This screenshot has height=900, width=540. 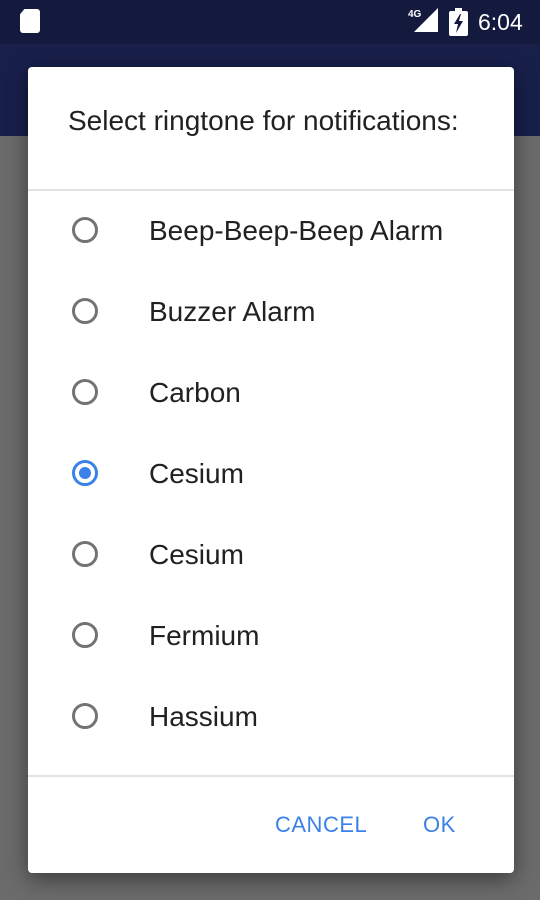 What do you see at coordinates (195, 392) in the screenshot?
I see `option-label: Carbon` at bounding box center [195, 392].